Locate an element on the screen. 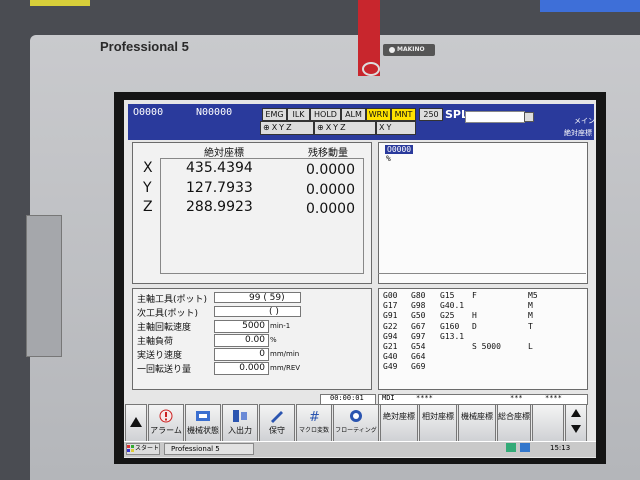 This screenshot has width=640, height=480. spindle-load-label: 主軸負荷 is located at coordinates (155, 342).